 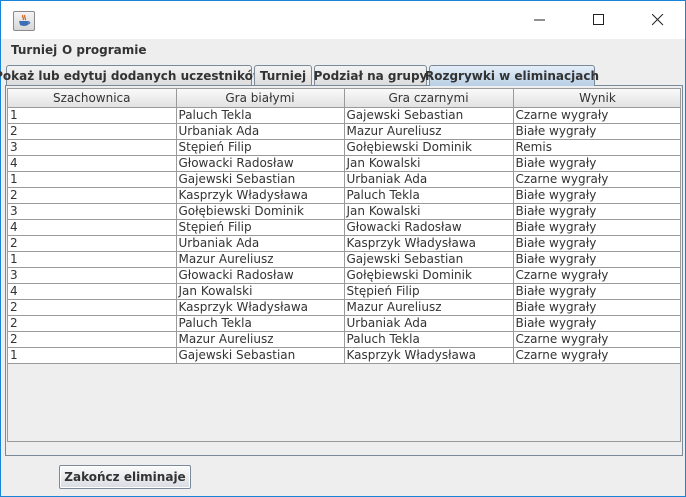 I want to click on tab-eliminations: Rozgrywki w eliminacjach, so click(x=512, y=75).